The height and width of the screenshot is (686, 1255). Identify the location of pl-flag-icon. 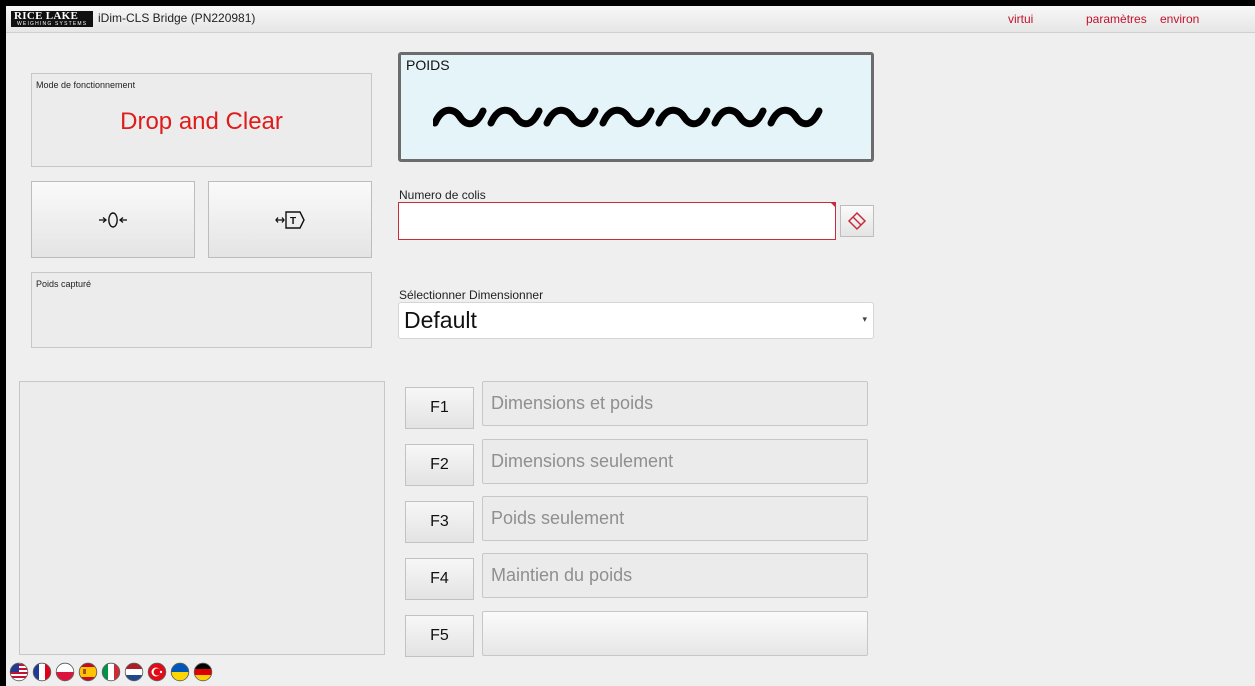
(65, 672).